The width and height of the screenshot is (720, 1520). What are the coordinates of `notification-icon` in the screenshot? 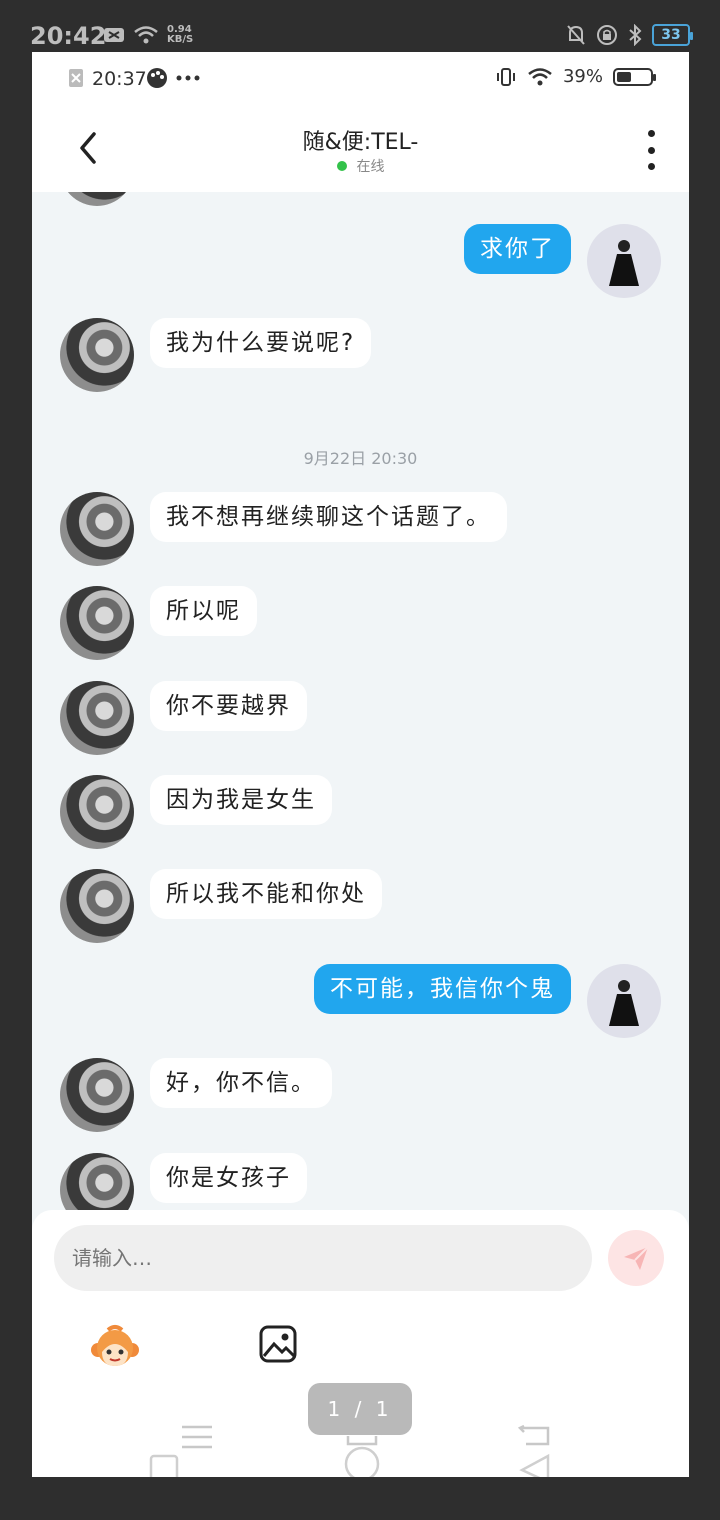 It's located at (76, 78).